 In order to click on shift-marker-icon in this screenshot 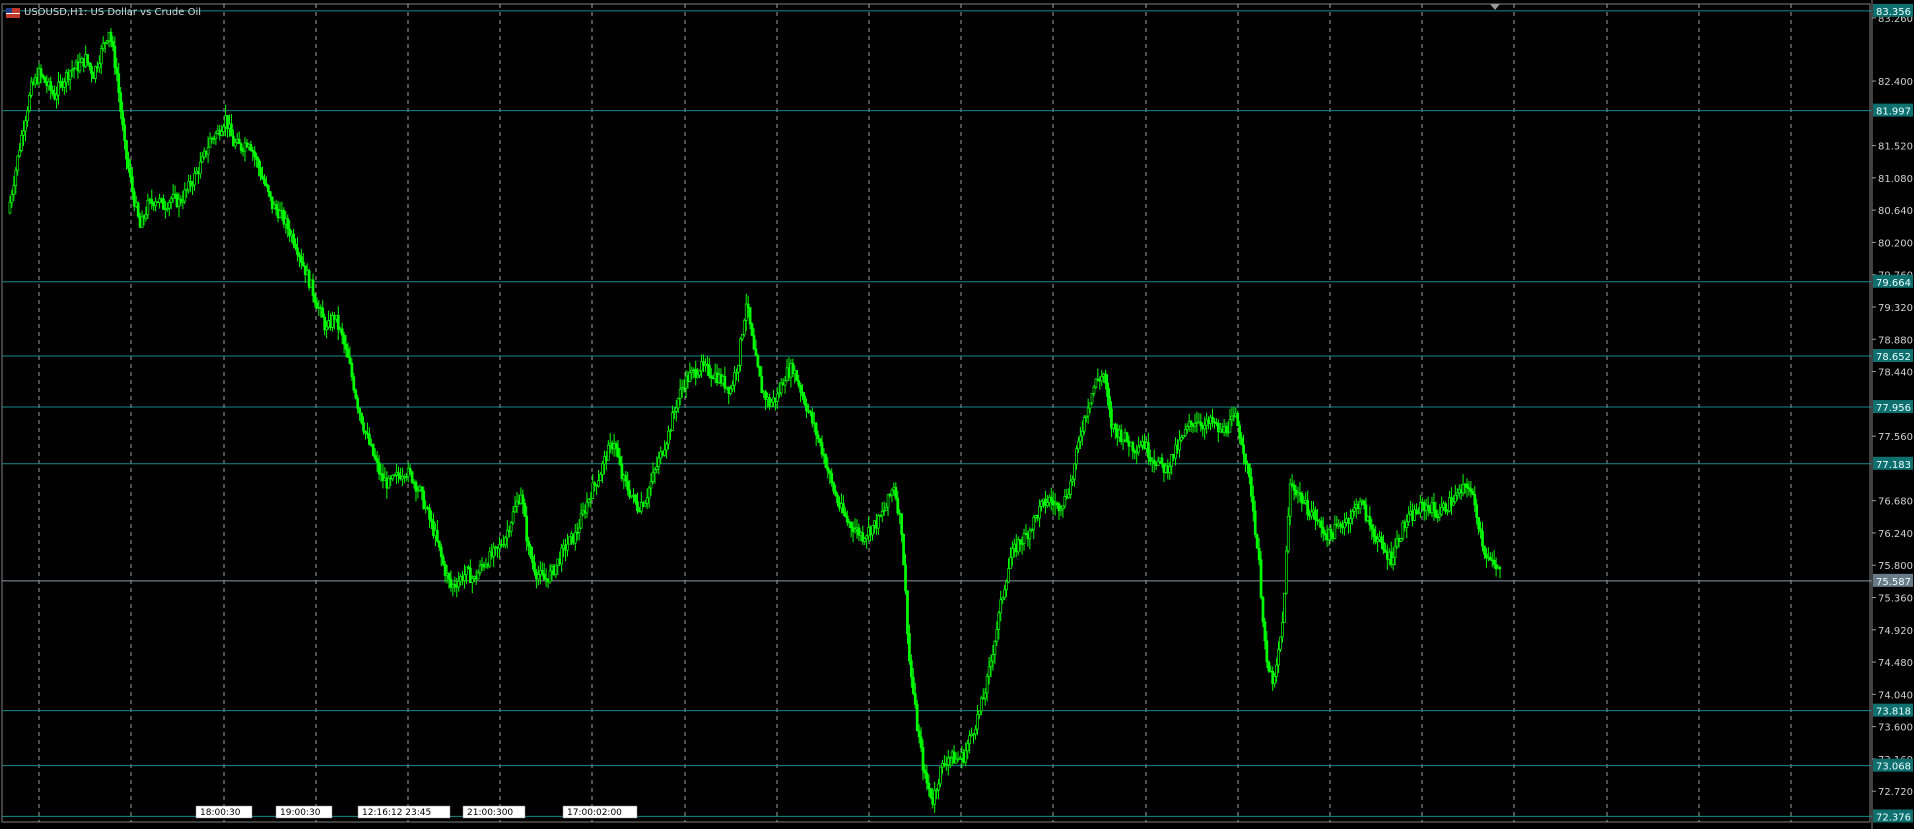, I will do `click(1495, 7)`.